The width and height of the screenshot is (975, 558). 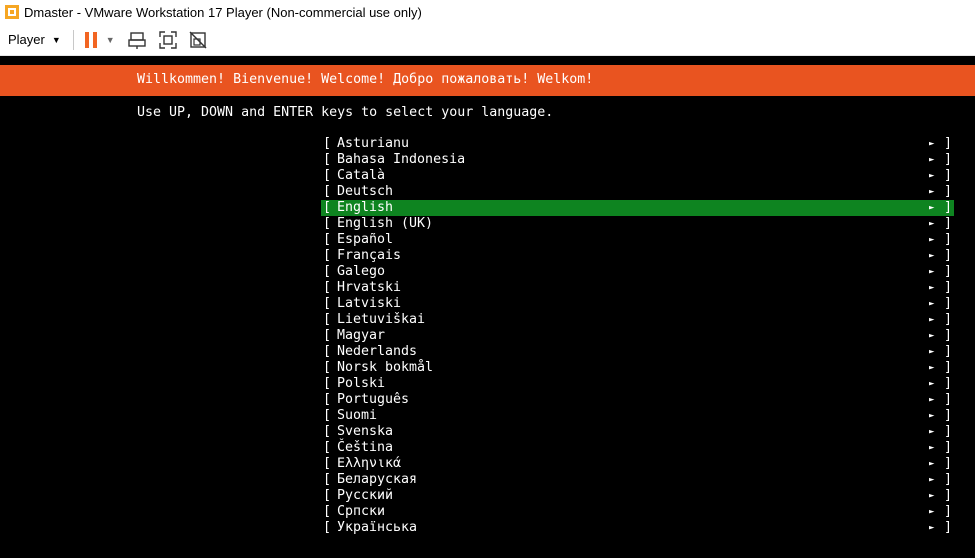 I want to click on language-option: [Magyar ►], so click(x=637, y=336).